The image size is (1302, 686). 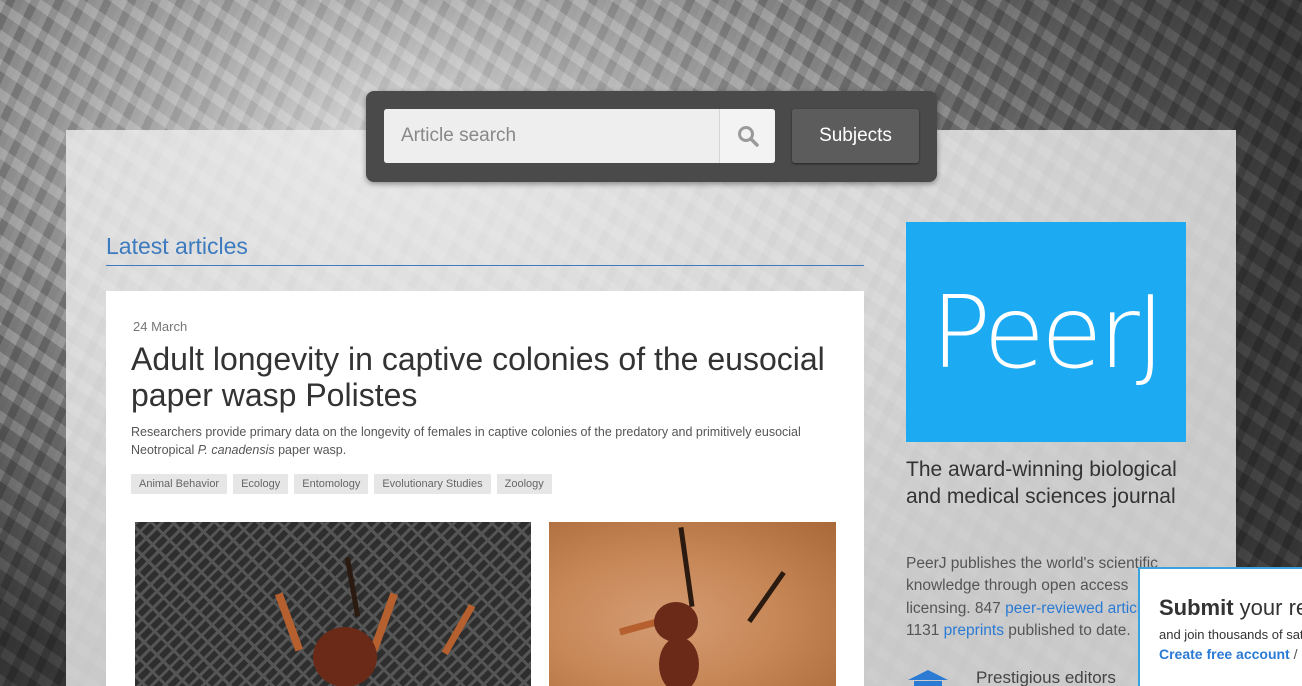 I want to click on peer-reviewed-articles-link: peer-reviewed articles, so click(x=1081, y=608).